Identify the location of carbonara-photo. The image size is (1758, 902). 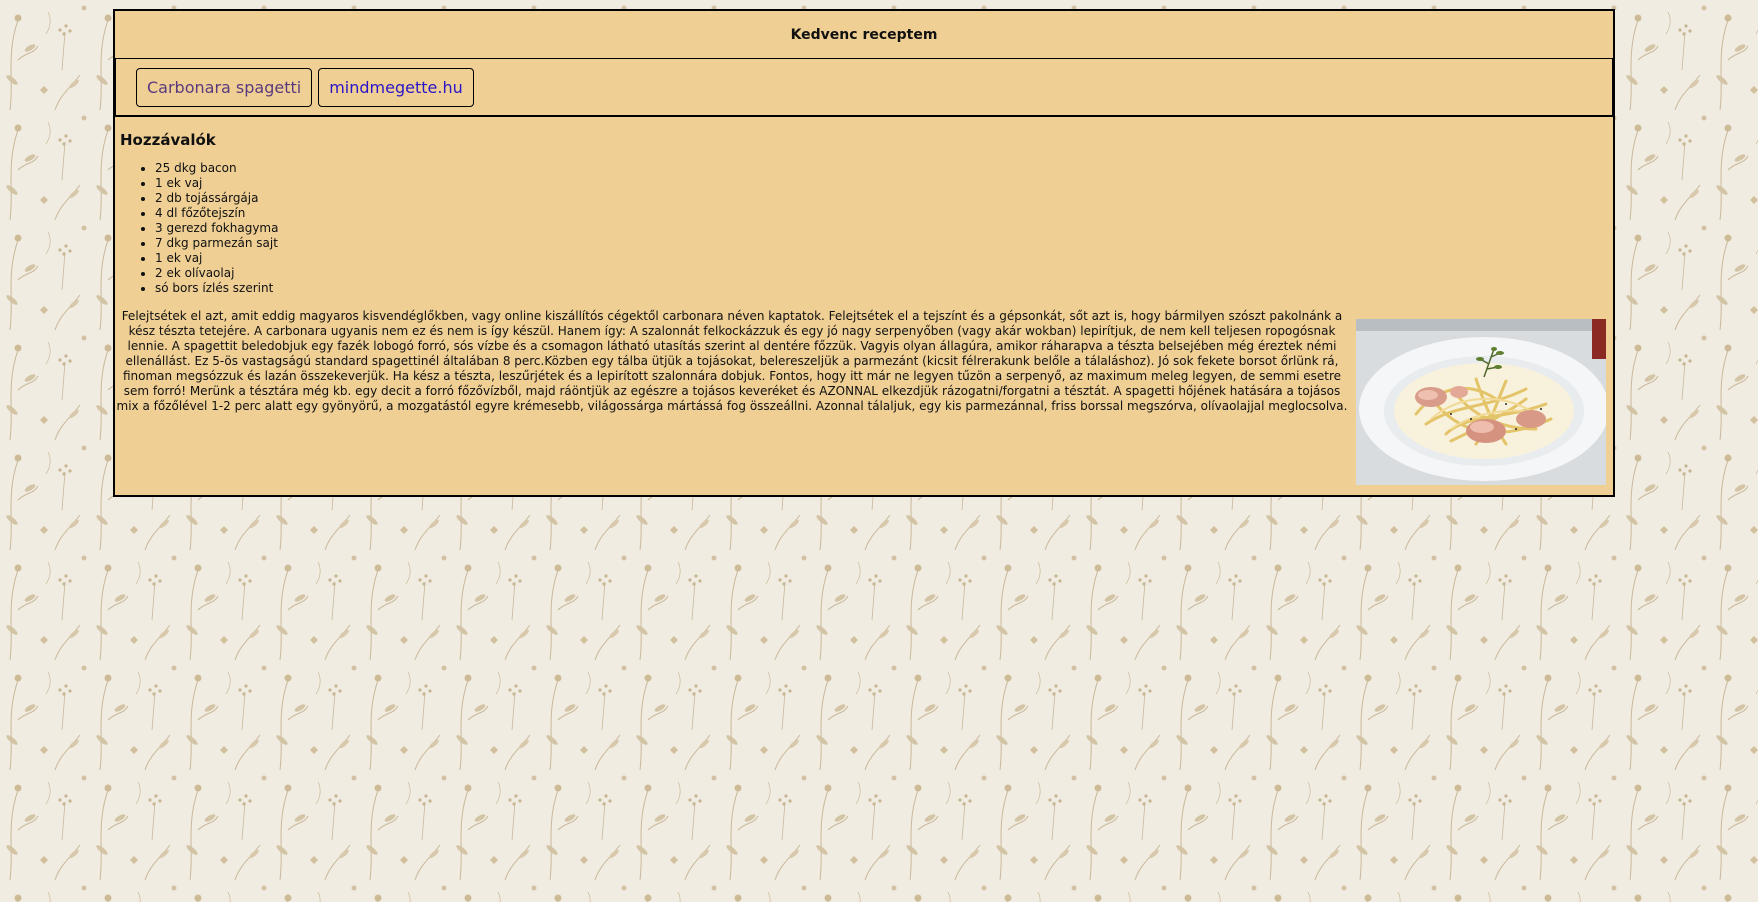
(1481, 402).